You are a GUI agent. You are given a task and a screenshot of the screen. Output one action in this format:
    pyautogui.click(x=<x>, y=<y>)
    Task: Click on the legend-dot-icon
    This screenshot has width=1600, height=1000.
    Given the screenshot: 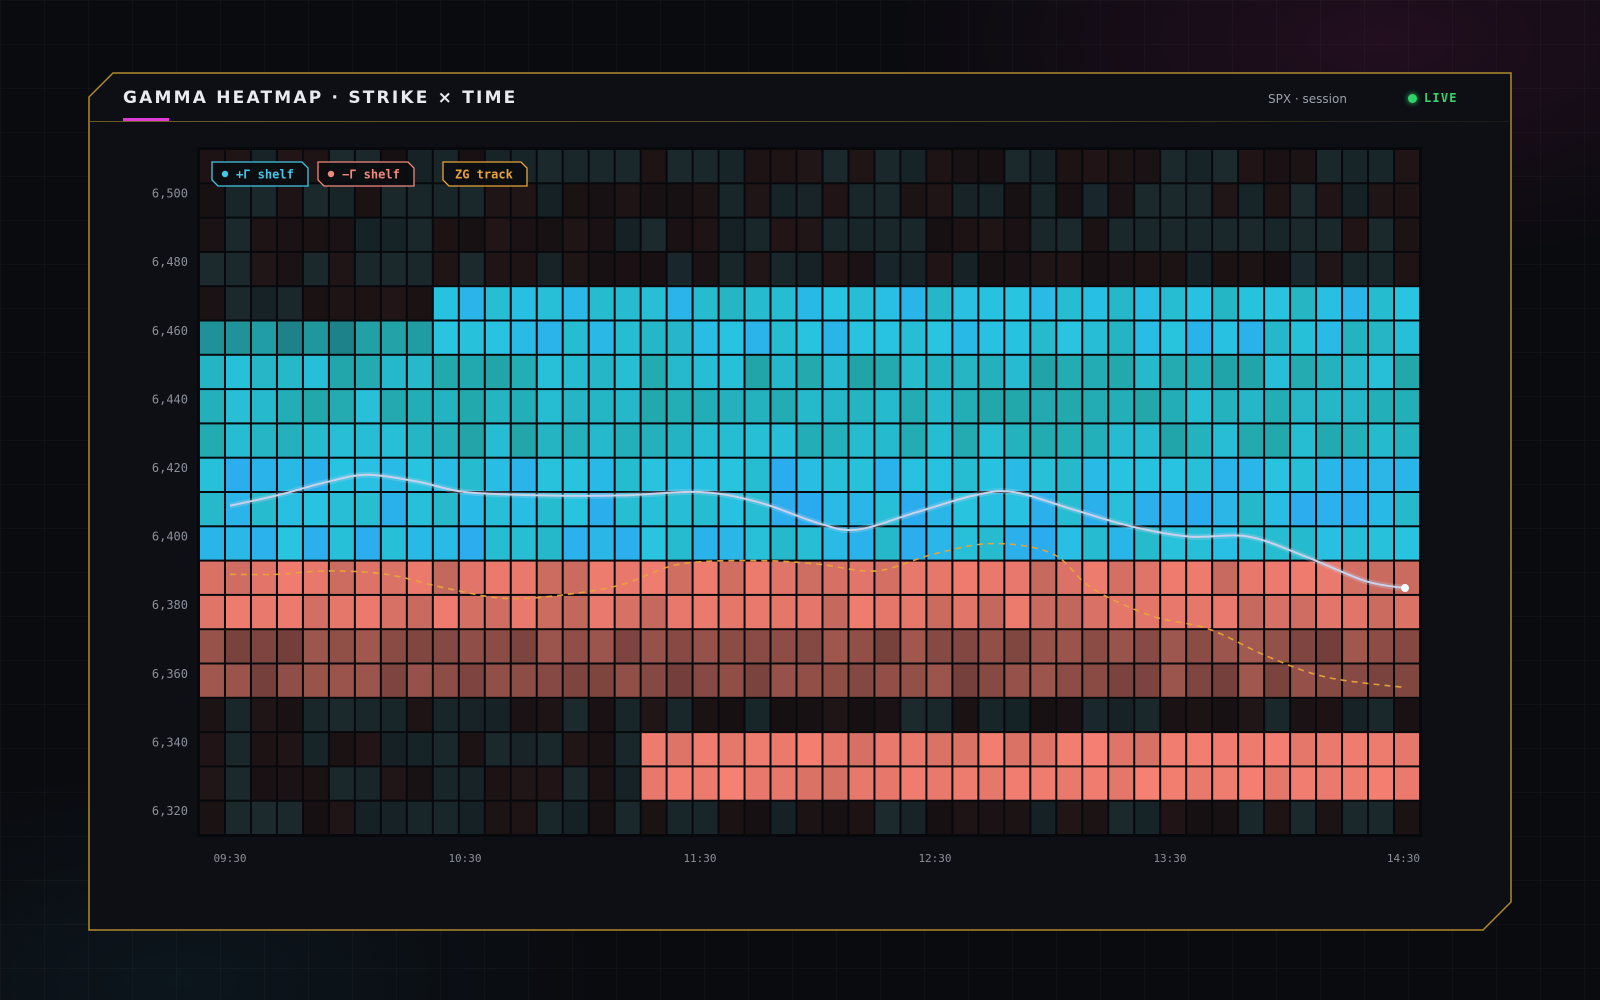 What is the action you would take?
    pyautogui.click(x=331, y=174)
    